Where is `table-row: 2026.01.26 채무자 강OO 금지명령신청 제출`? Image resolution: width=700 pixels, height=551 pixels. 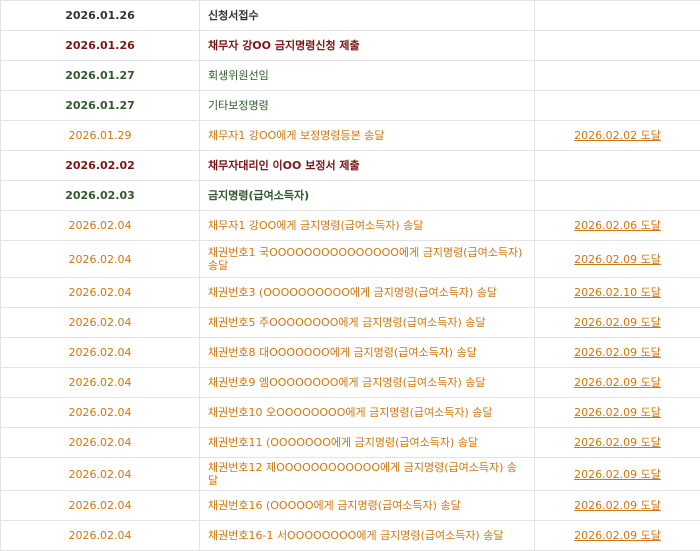
table-row: 2026.01.26 채무자 강OO 금지명령신청 제출 is located at coordinates (350, 46).